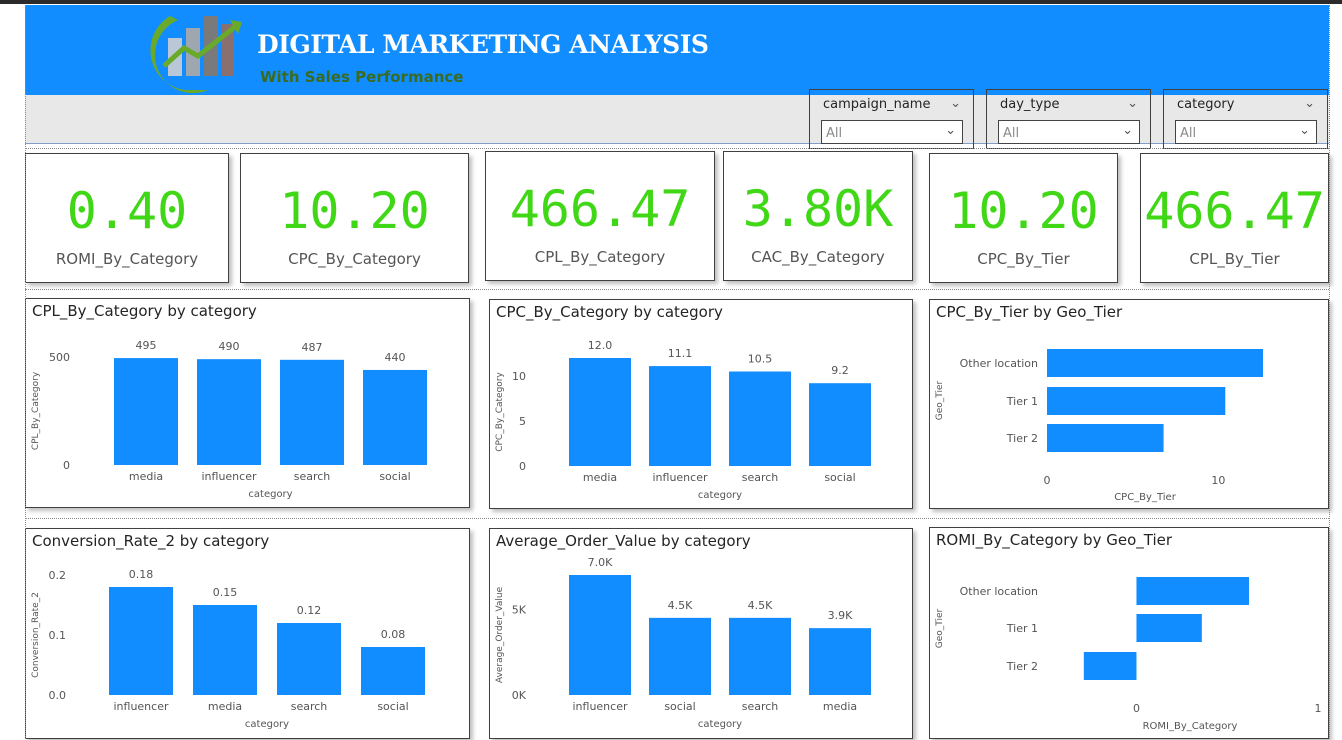  I want to click on slicer-label: day_type, so click(1030, 104).